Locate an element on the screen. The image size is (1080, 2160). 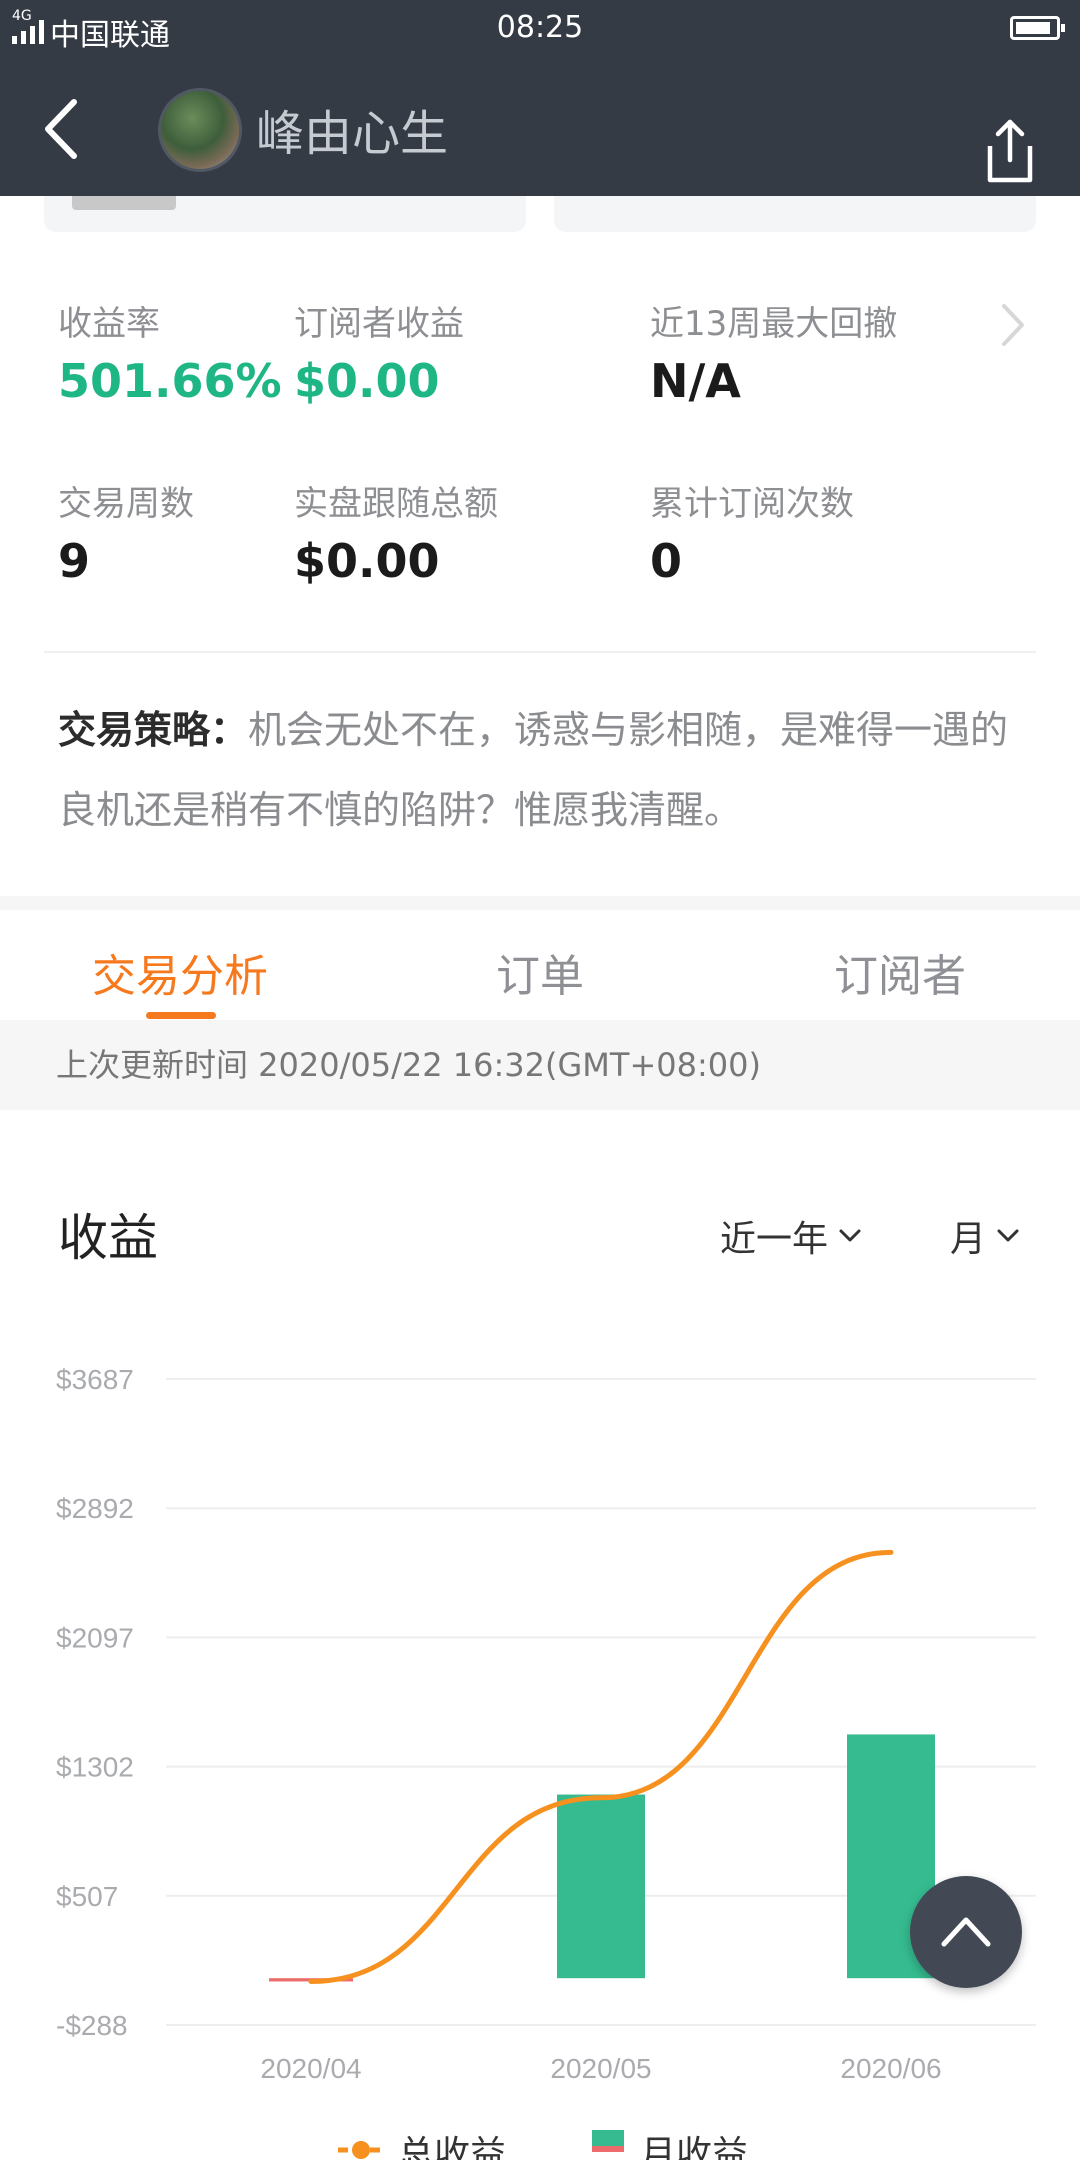
page-title: 峰由心生 is located at coordinates (352, 134).